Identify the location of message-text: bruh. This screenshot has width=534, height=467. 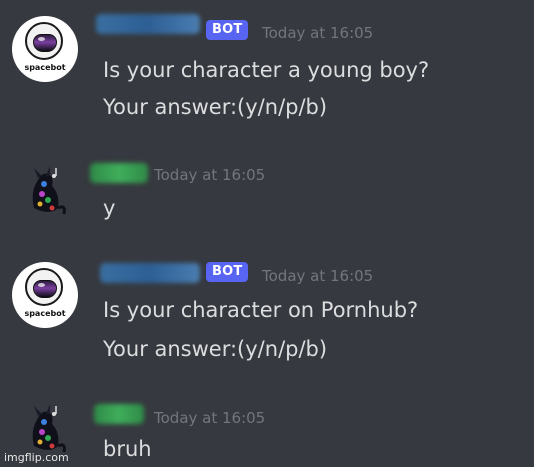
(127, 449).